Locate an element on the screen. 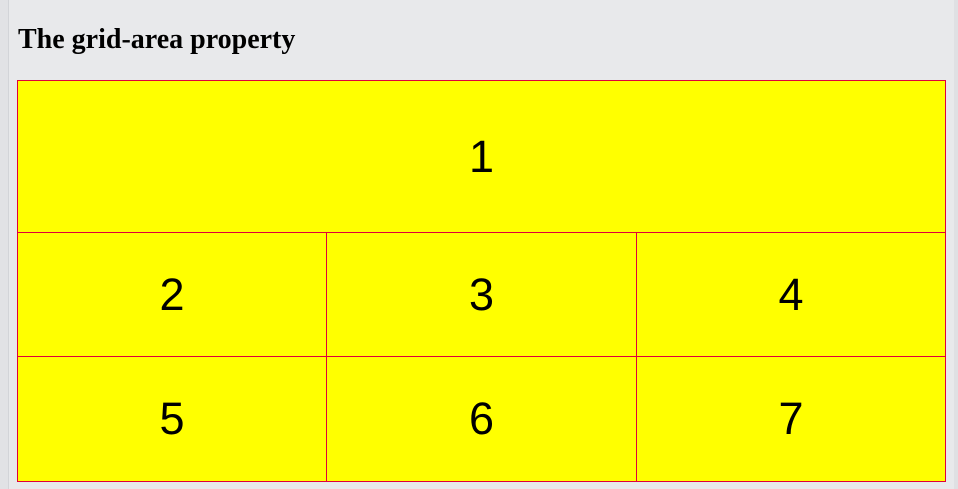 Image resolution: width=958 pixels, height=489 pixels. grid-item-3: 3 is located at coordinates (482, 295).